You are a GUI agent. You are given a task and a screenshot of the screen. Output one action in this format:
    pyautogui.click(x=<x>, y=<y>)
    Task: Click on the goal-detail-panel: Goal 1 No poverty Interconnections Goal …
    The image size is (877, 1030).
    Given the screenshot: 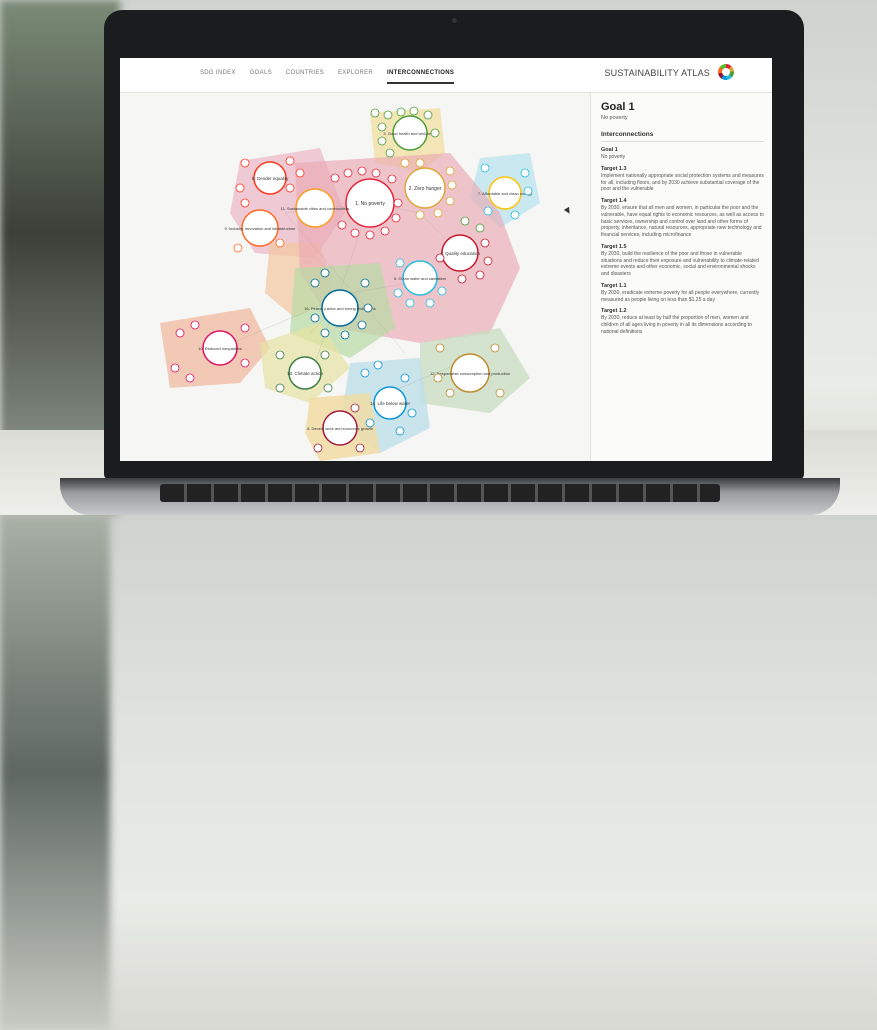 What is the action you would take?
    pyautogui.click(x=681, y=277)
    